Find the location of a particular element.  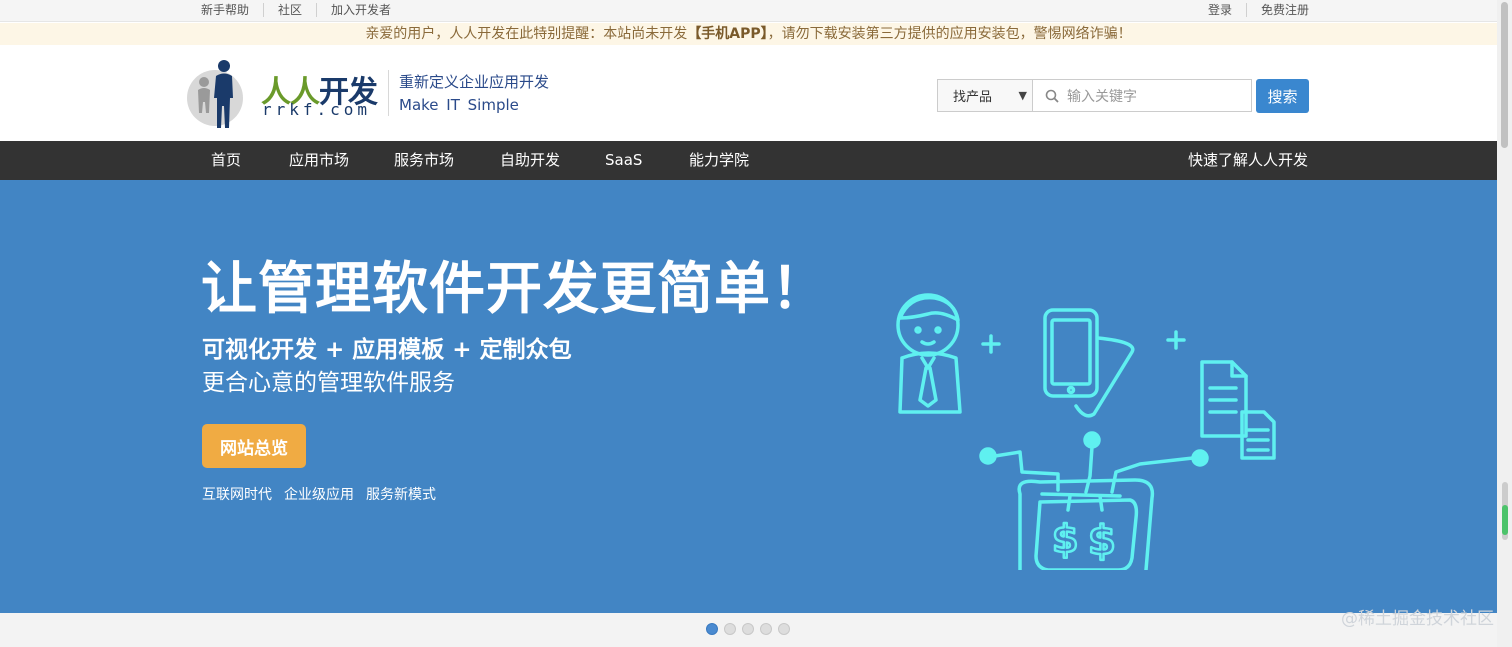

carousel-indicator-bar is located at coordinates (748, 630).